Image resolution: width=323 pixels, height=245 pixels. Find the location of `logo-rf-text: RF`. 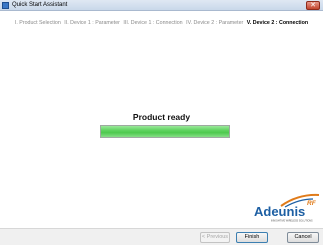

logo-rf-text: RF is located at coordinates (312, 203).